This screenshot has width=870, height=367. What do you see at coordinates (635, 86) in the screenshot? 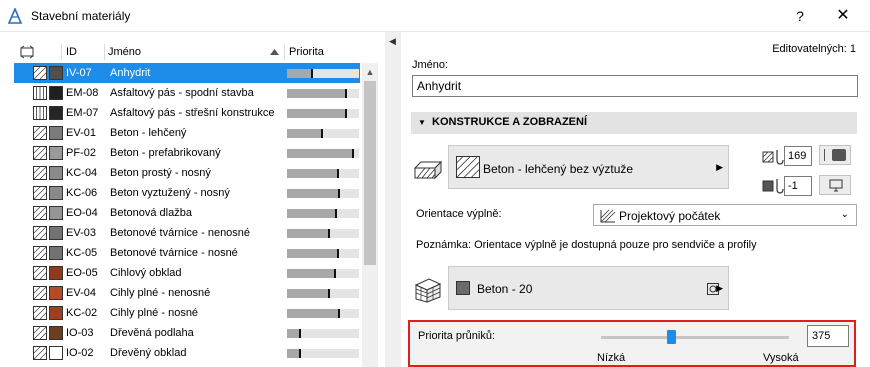
I see `name-input: Anhydrit` at bounding box center [635, 86].